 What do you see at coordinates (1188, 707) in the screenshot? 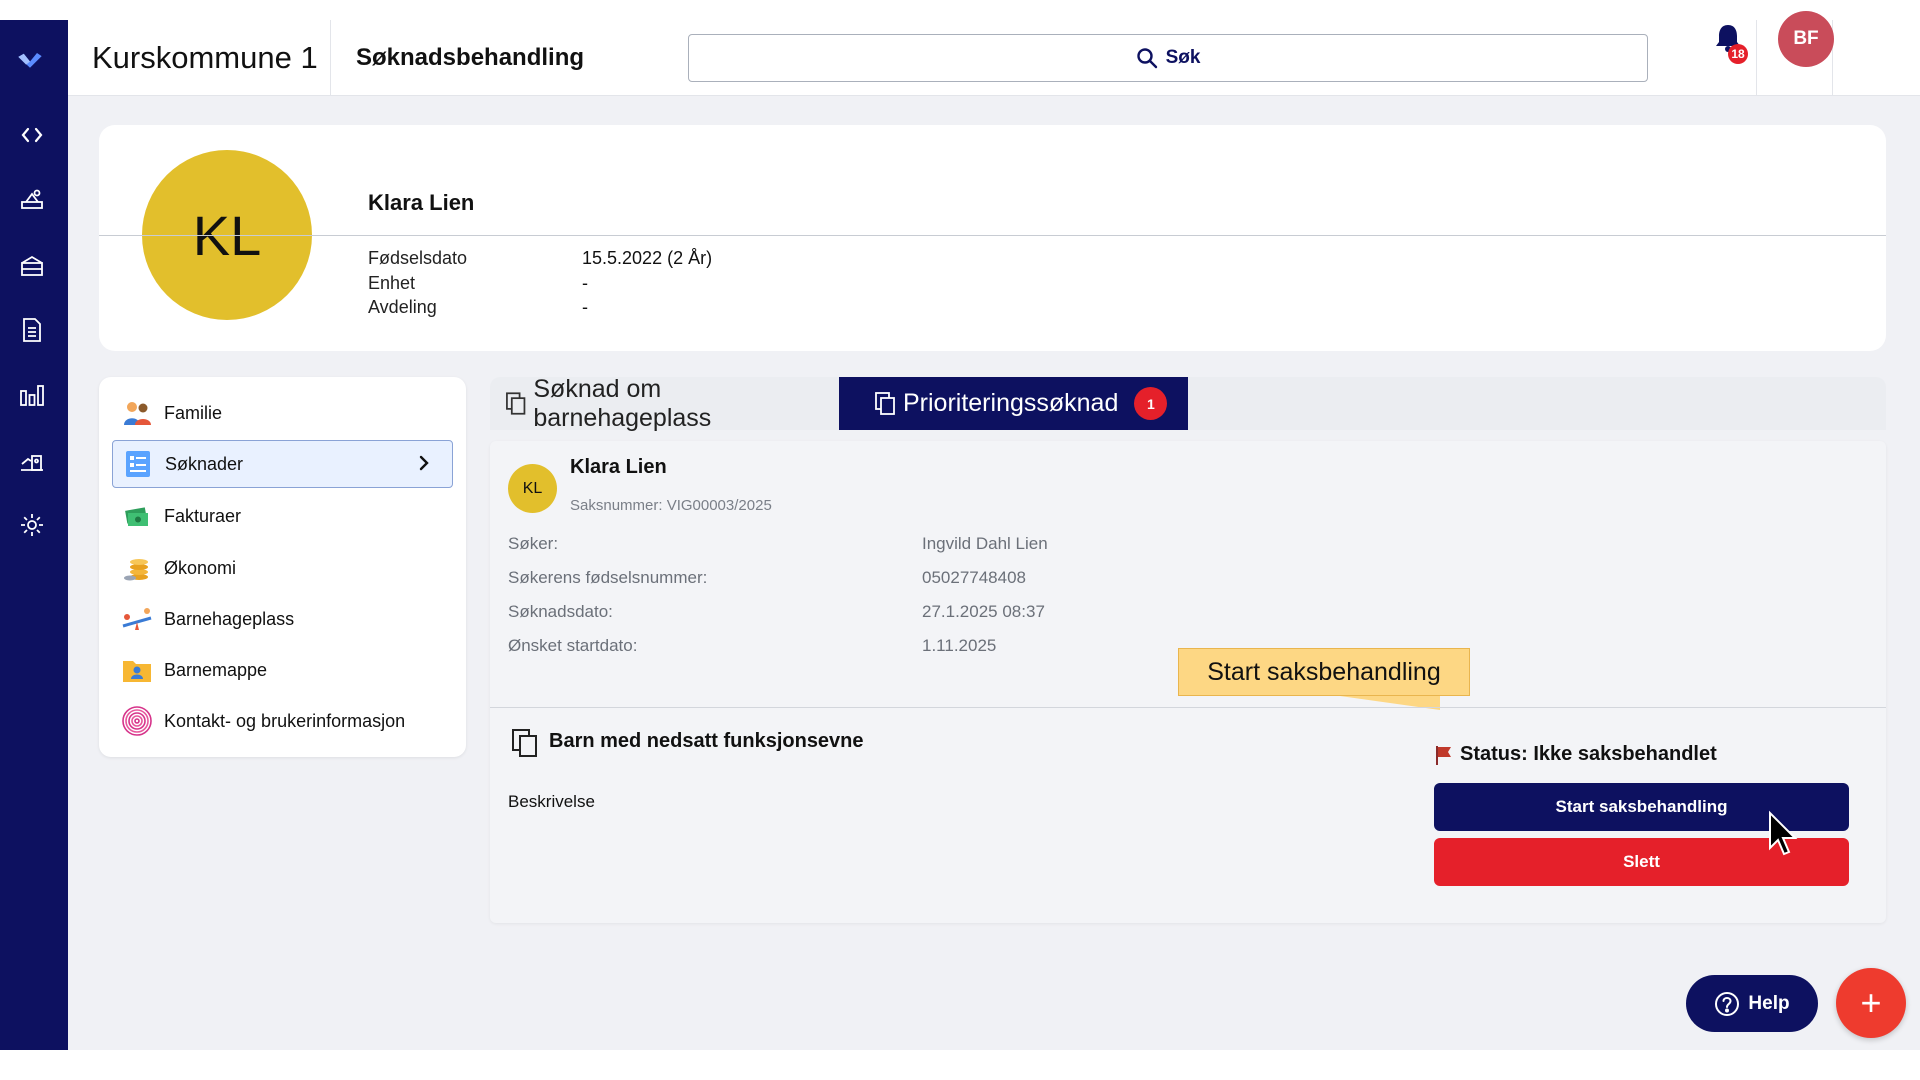
I see `card-divider` at bounding box center [1188, 707].